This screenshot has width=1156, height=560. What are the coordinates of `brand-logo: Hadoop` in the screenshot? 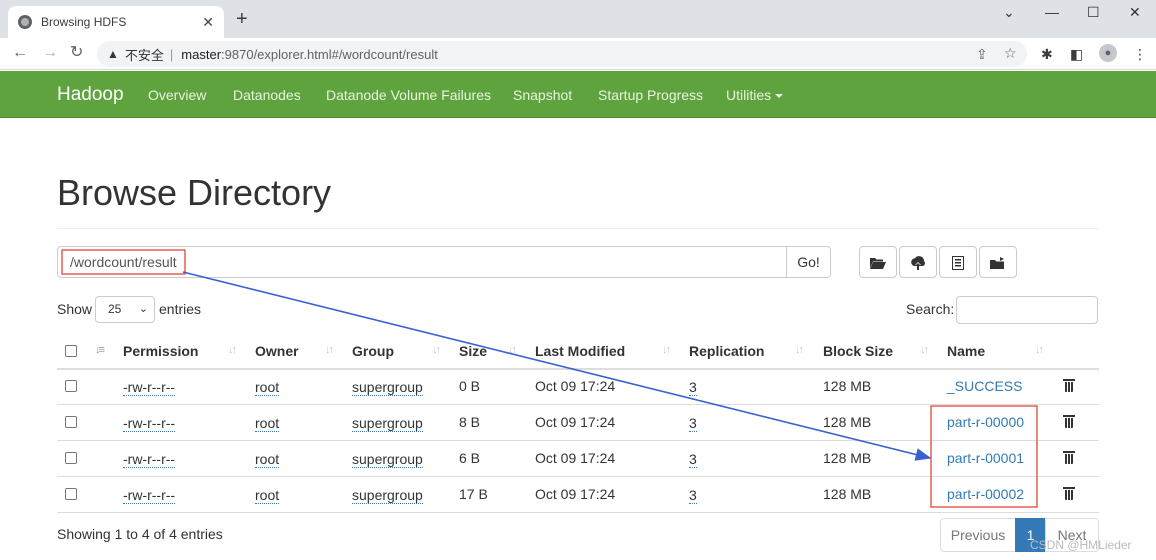 It's located at (90, 95).